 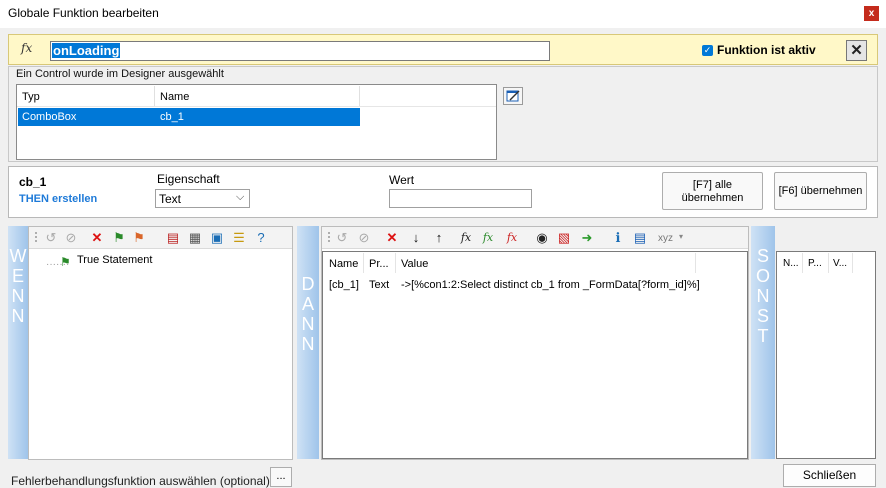 I want to click on fx-add-icon: fx, so click(x=488, y=238).